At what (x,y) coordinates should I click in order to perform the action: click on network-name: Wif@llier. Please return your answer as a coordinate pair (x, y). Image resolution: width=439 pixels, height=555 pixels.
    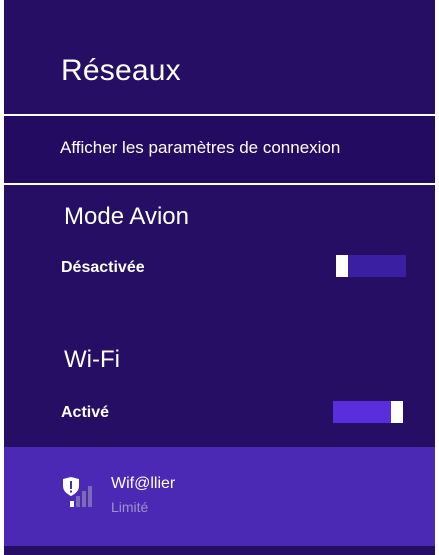
    Looking at the image, I should click on (143, 483).